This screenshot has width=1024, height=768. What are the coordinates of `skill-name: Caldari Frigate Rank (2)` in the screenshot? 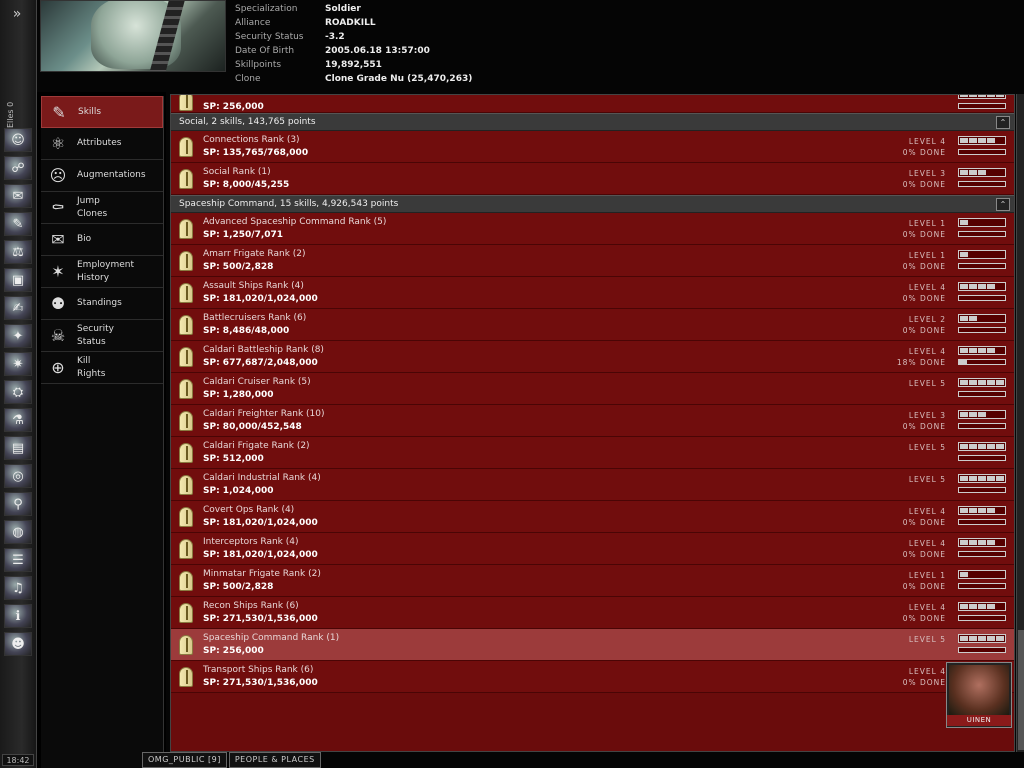 It's located at (256, 446).